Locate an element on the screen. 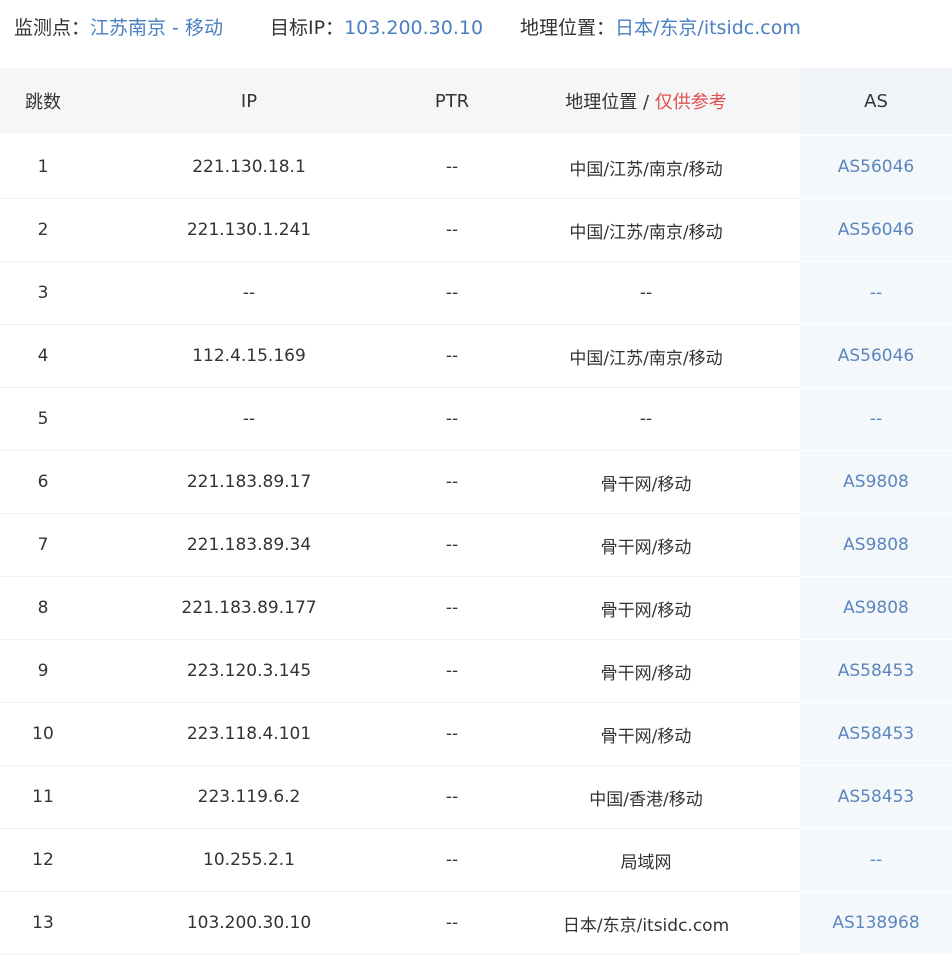 This screenshot has width=952, height=955. table-row: 1 221.130.18.1 -- 中国/江苏/南京/移动 AS56046 is located at coordinates (476, 167).